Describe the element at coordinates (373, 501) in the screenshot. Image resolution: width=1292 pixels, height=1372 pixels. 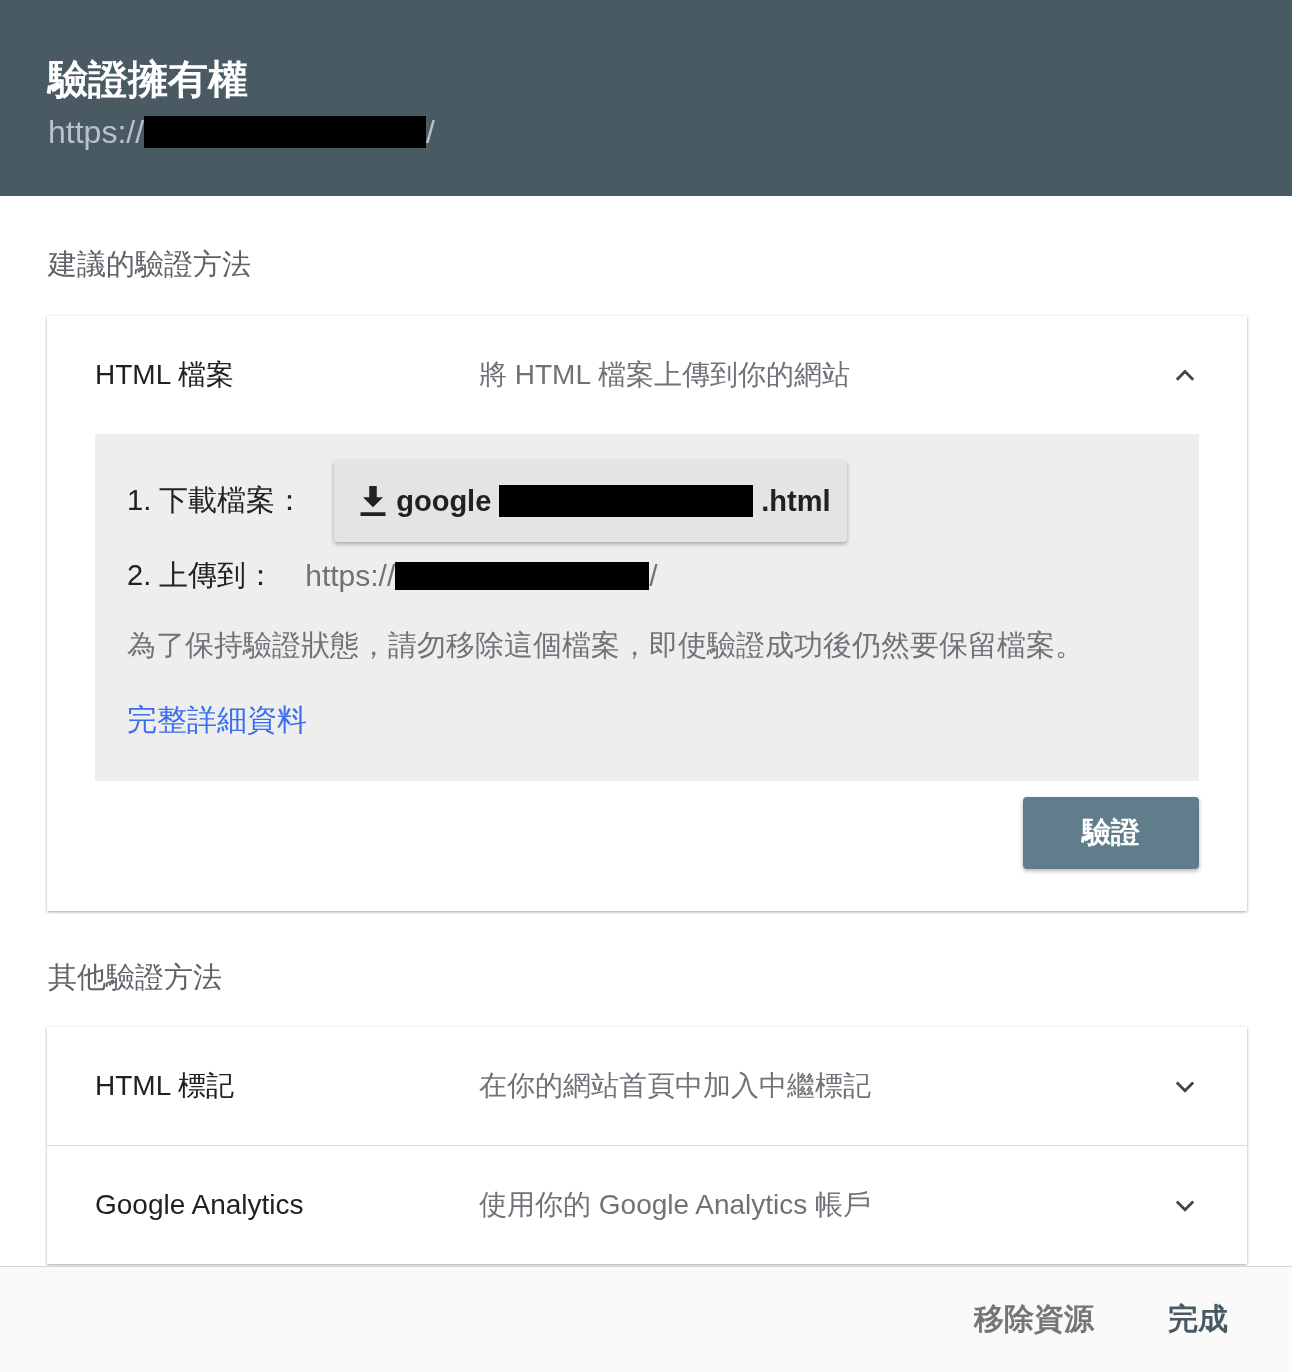
I see `download-icon` at that location.